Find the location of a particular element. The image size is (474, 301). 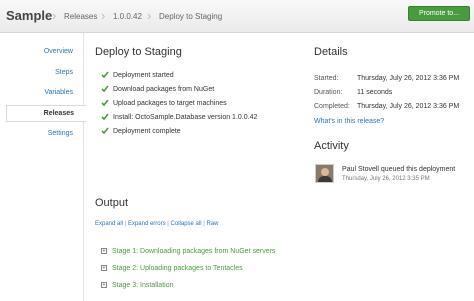

stage-label: Stage 2: Uploading packages to Tentacles is located at coordinates (177, 268).